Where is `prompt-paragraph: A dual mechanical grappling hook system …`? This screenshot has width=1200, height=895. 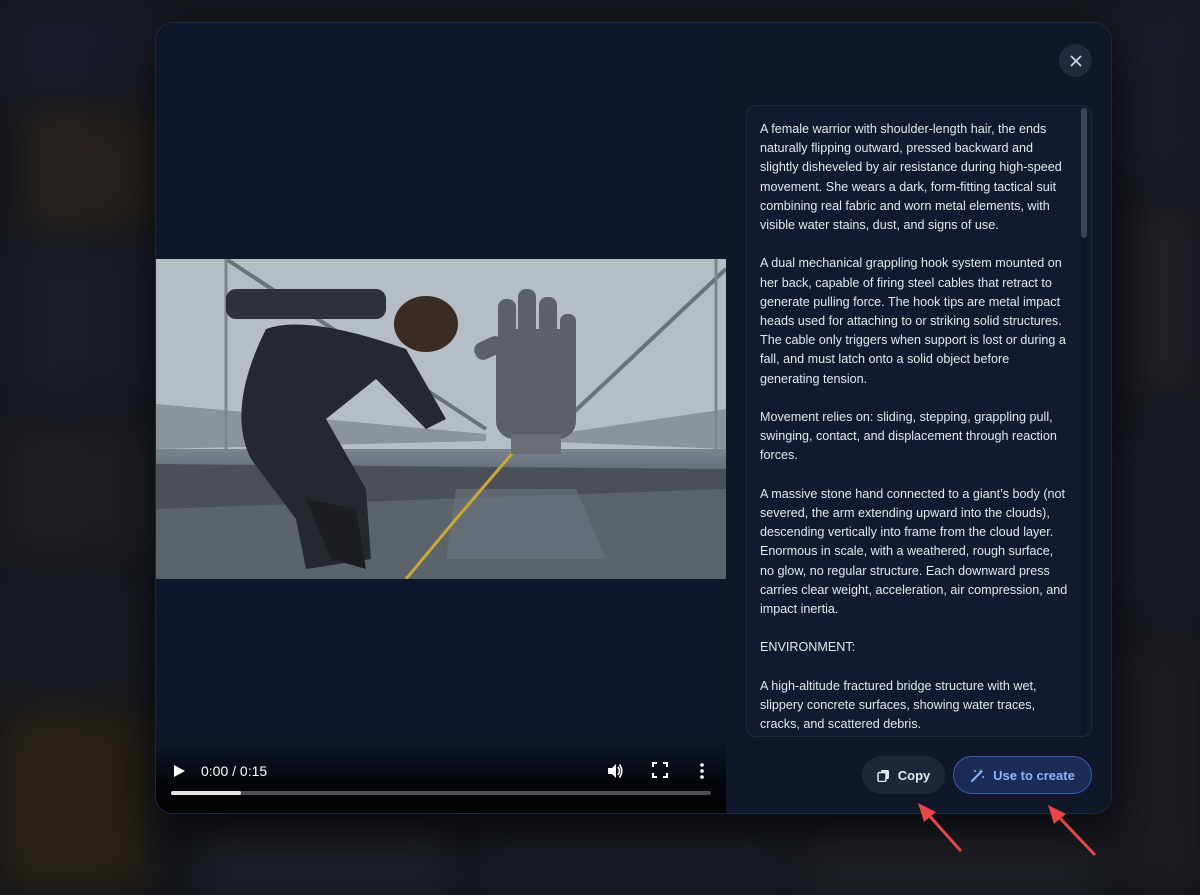 prompt-paragraph: A dual mechanical grappling hook system … is located at coordinates (913, 321).